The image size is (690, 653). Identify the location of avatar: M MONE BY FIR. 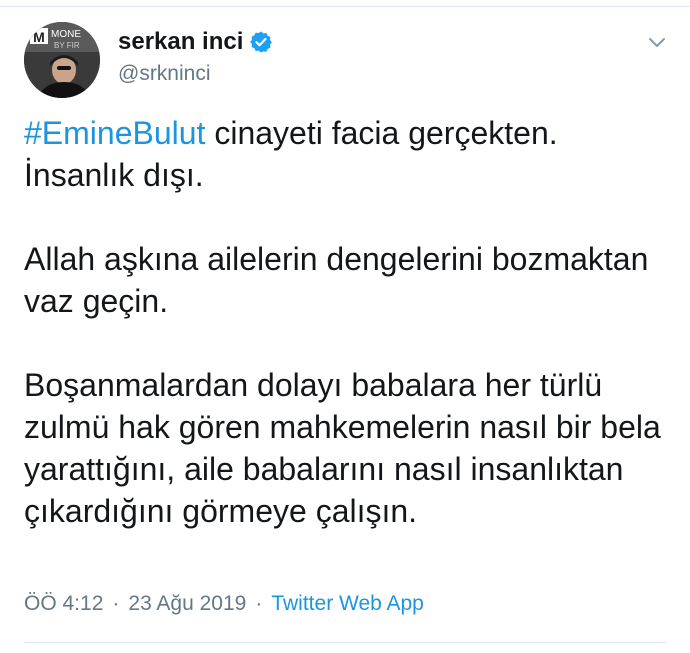
(62, 60).